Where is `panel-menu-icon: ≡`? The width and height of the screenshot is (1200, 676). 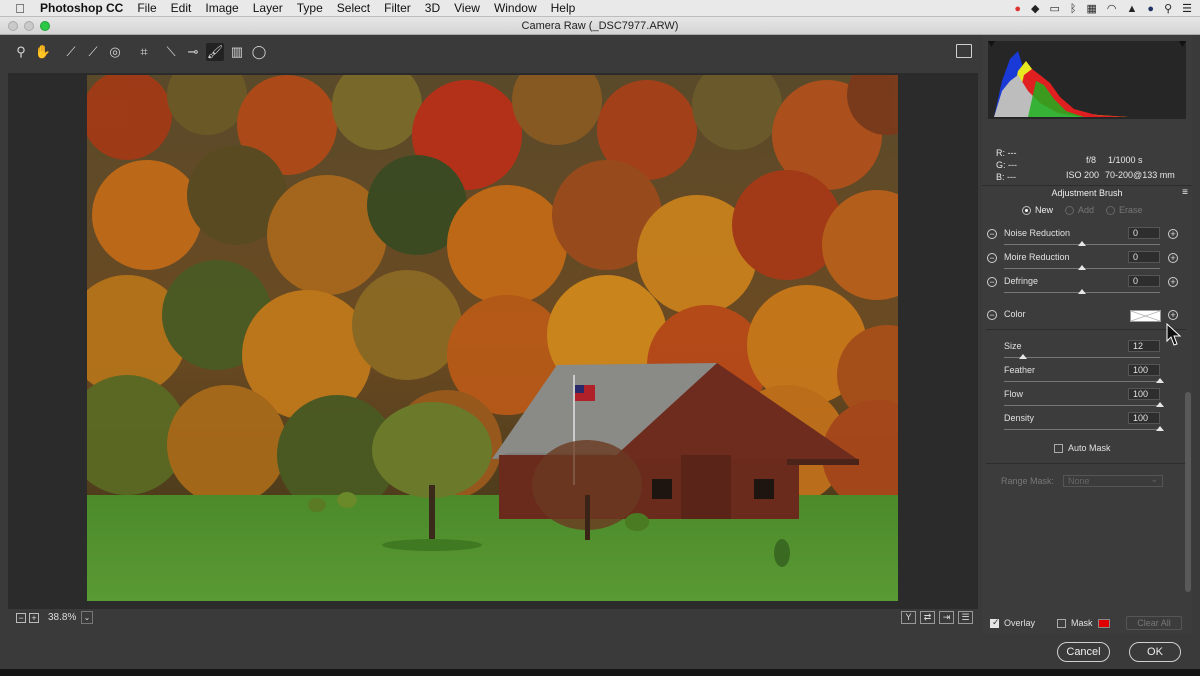
panel-menu-icon: ≡ is located at coordinates (1185, 193).